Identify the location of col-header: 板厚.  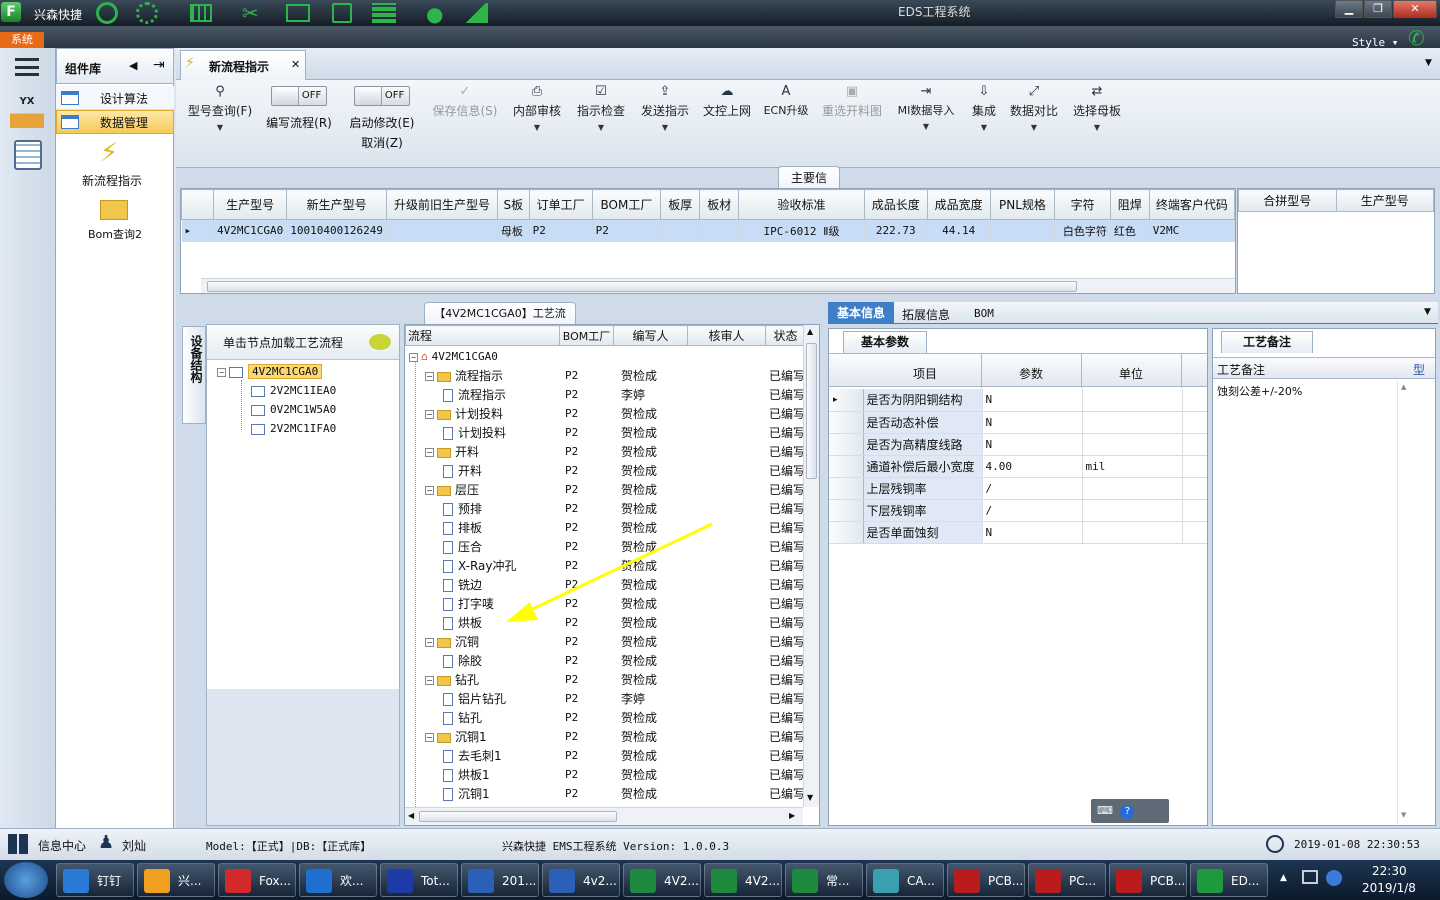
(680, 204).